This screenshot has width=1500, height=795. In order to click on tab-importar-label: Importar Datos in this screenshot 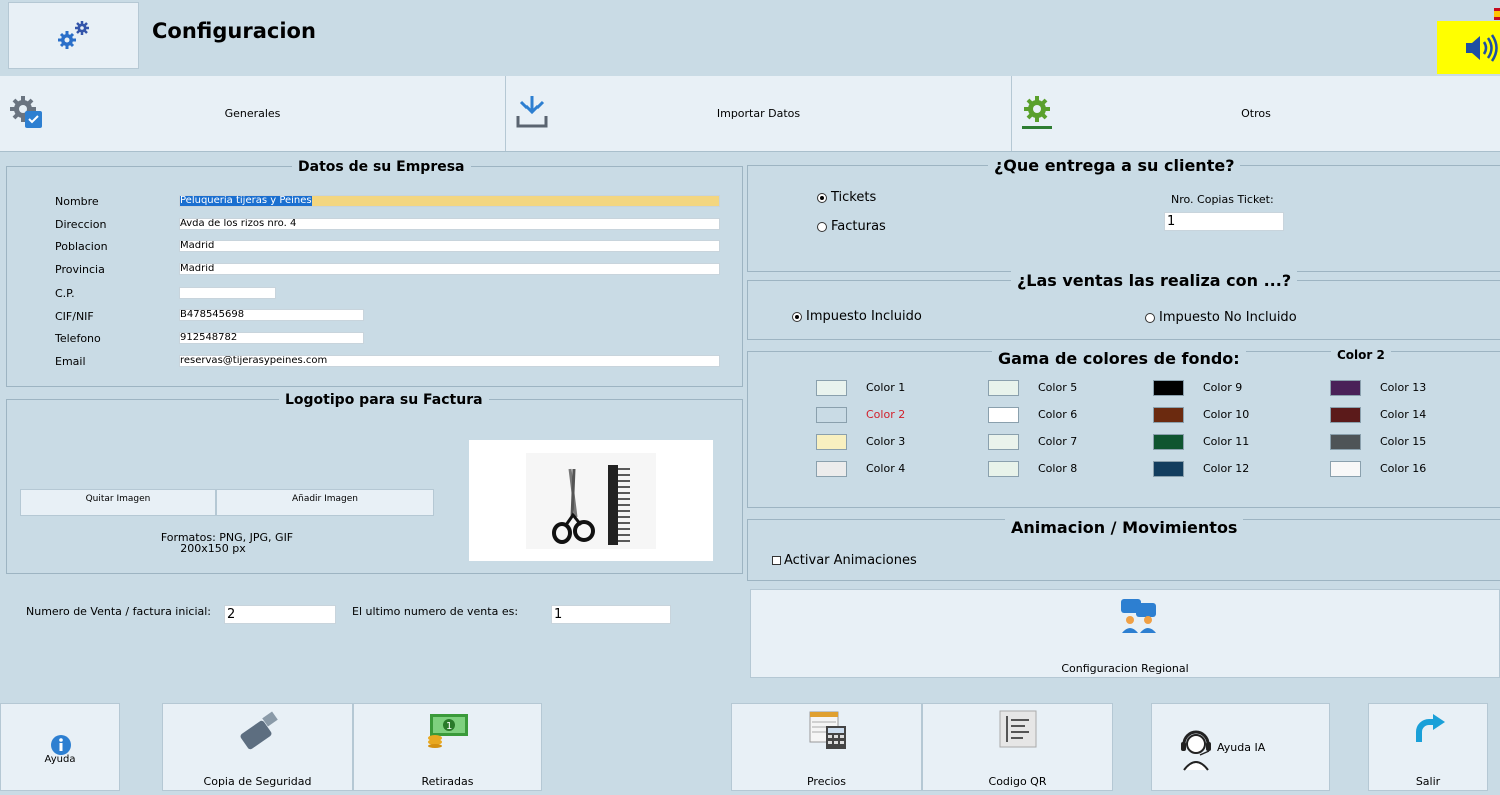, I will do `click(758, 113)`.